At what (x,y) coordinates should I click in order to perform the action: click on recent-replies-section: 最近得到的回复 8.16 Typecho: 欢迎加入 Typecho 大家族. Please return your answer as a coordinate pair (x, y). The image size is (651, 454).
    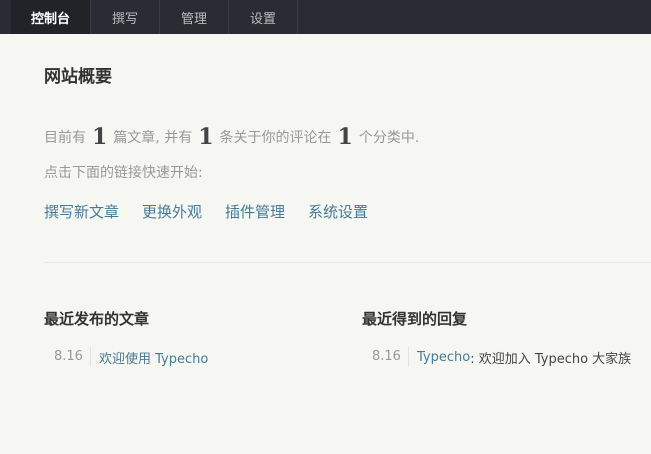
    Looking at the image, I should click on (496, 337).